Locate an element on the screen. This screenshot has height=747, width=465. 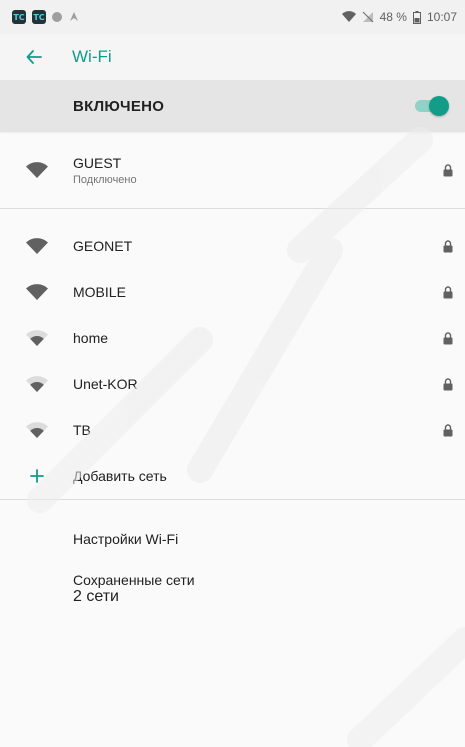
status-bar-left: TC TC is located at coordinates (46, 17).